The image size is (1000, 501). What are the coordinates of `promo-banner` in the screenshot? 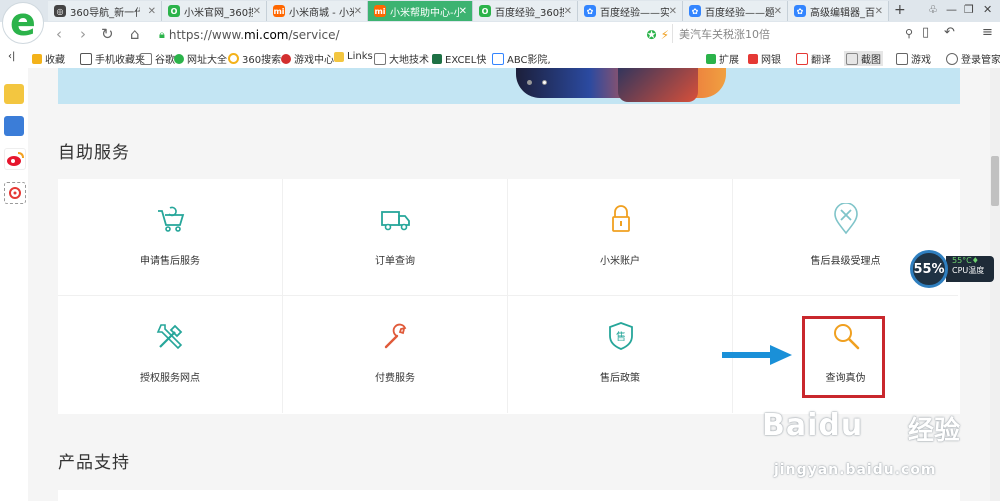 It's located at (509, 86).